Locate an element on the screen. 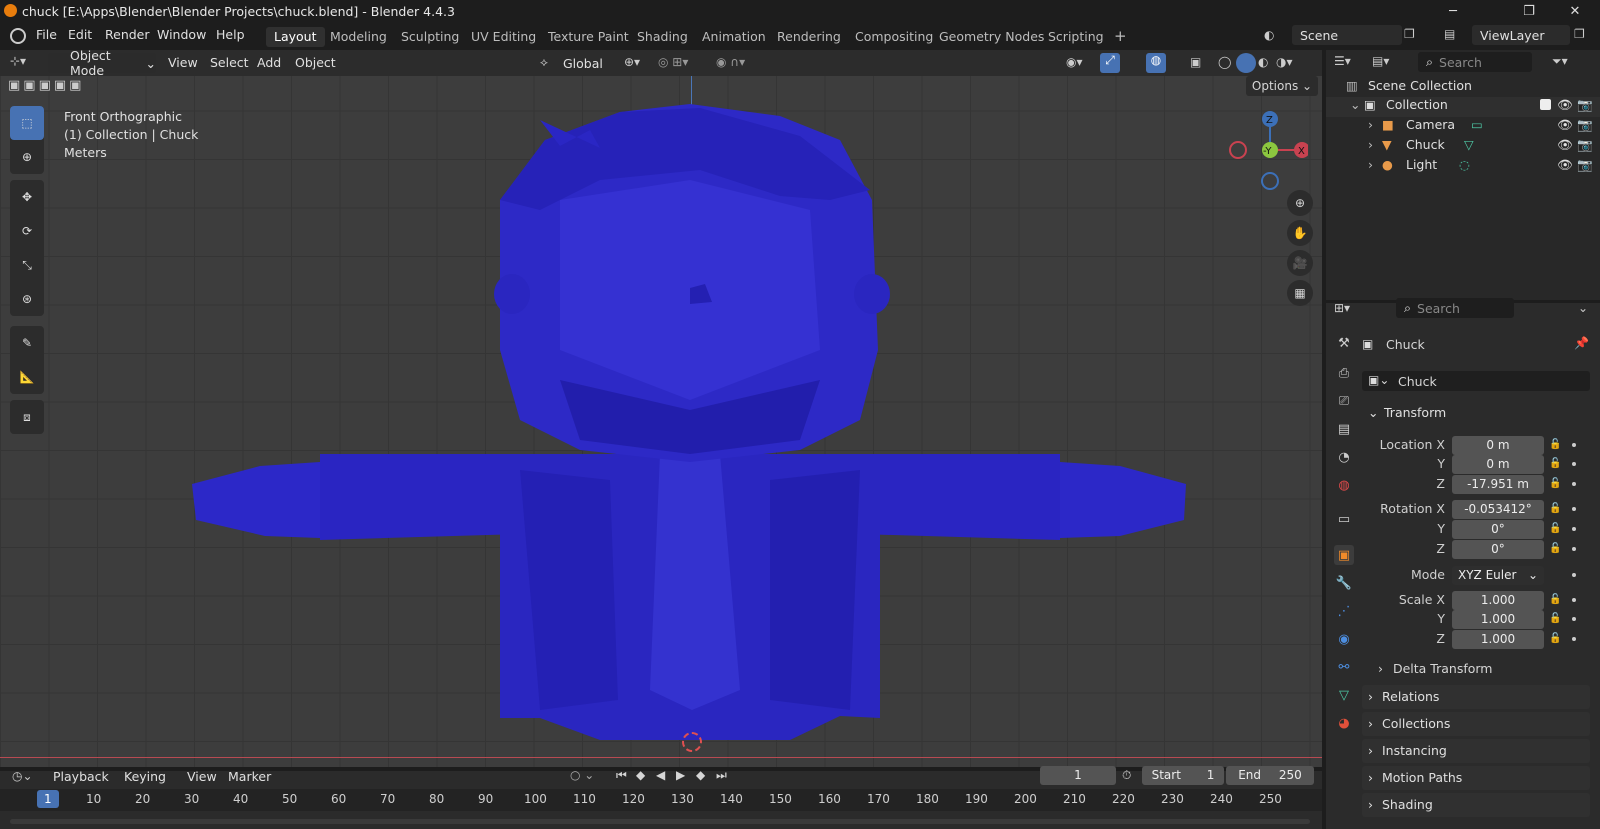  properties-search: ⌕ Search is located at coordinates (1455, 308).